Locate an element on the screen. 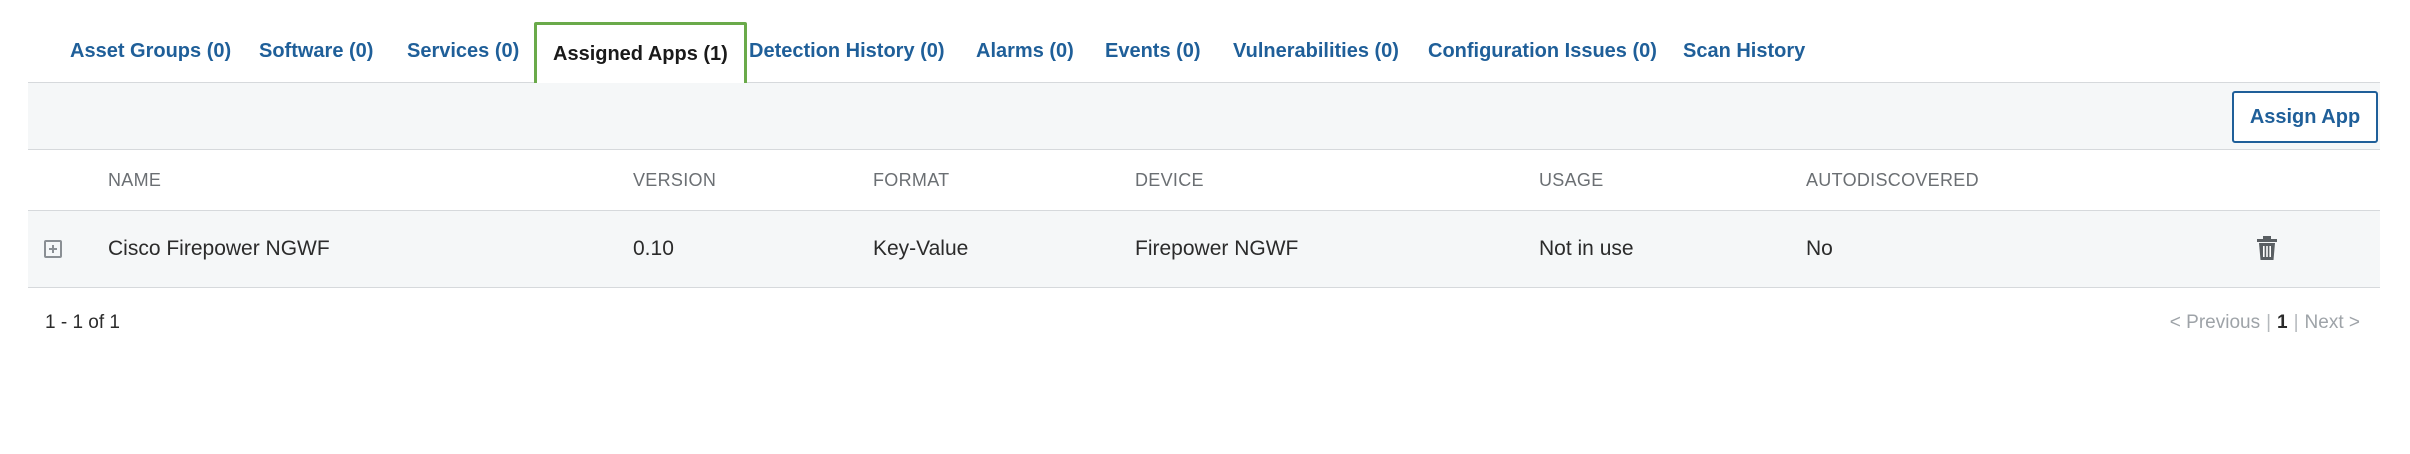  cell-usage: Not in use is located at coordinates (1586, 248).